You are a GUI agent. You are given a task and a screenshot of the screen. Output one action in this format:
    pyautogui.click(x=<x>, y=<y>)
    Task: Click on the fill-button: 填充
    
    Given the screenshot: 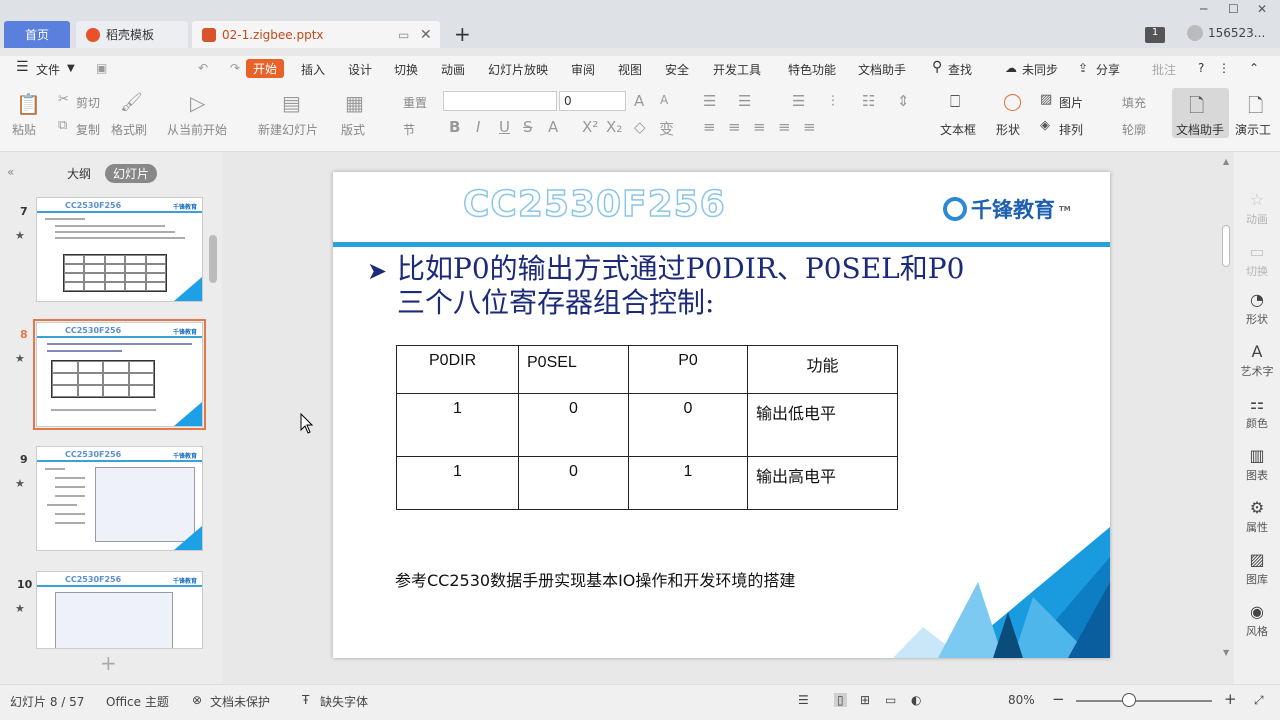 What is the action you would take?
    pyautogui.click(x=1134, y=102)
    